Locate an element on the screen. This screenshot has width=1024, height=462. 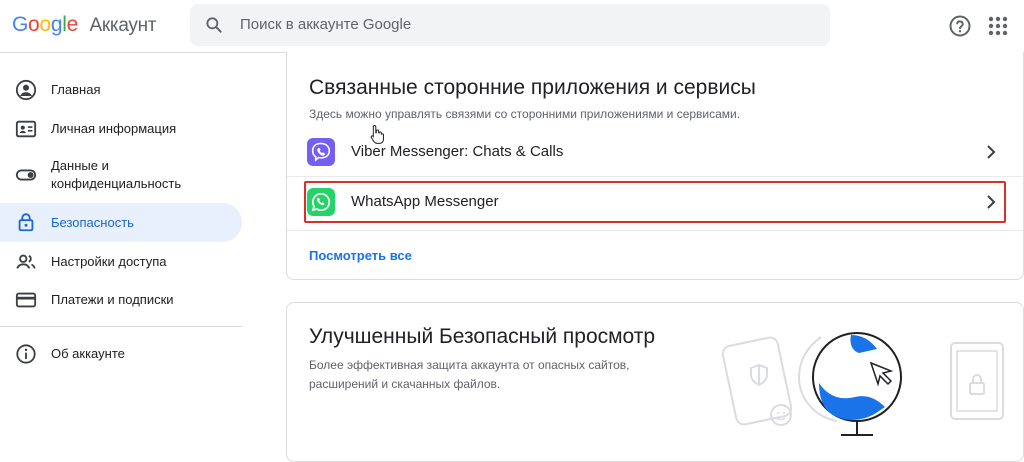
sidebar-item-label: Главная is located at coordinates (76, 89).